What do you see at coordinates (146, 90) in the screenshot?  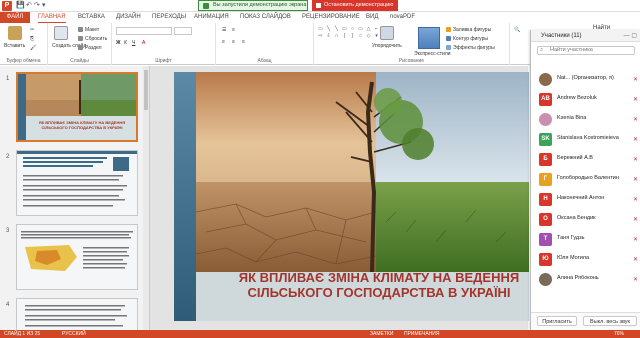 I see `scrollbar-thumb` at bounding box center [146, 90].